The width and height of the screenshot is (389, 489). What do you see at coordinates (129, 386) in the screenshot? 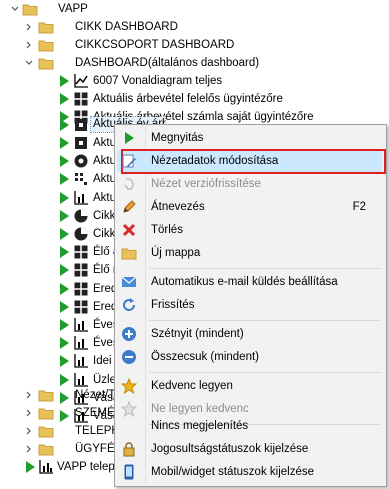
I see `star-icon` at bounding box center [129, 386].